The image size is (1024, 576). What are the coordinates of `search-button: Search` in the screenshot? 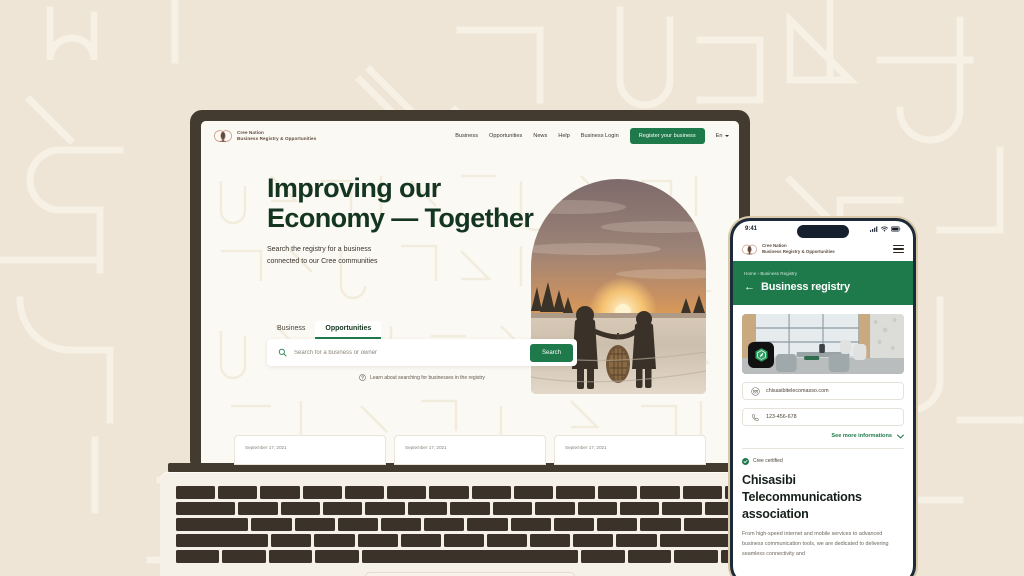 It's located at (551, 352).